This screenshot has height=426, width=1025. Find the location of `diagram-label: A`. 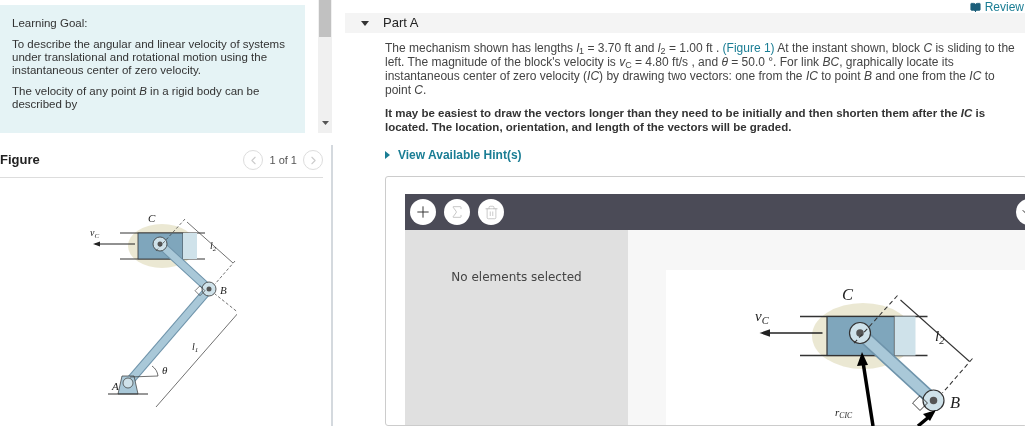

diagram-label: A is located at coordinates (115, 386).